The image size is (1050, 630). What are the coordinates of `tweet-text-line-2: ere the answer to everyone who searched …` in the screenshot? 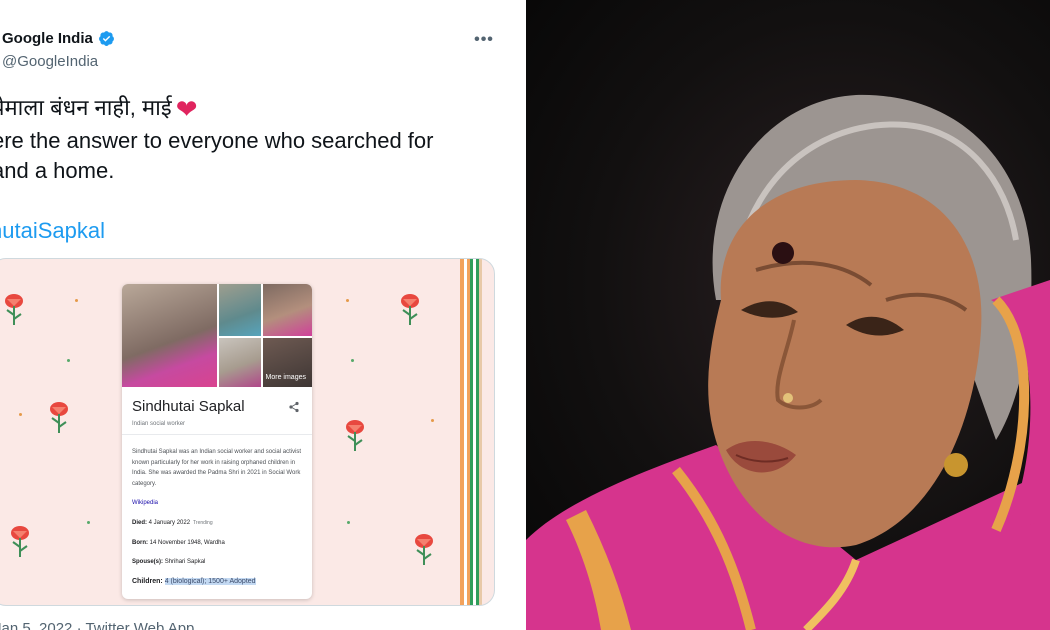 It's located at (217, 140).